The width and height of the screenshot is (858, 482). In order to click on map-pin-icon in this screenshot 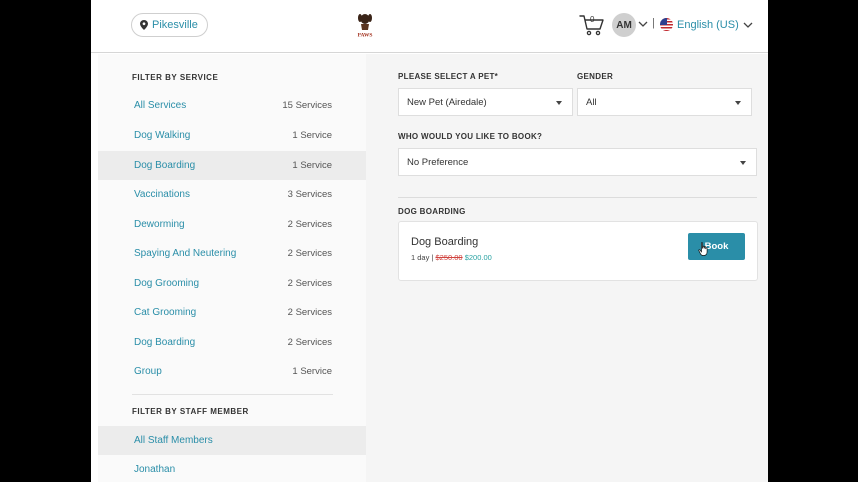, I will do `click(144, 25)`.